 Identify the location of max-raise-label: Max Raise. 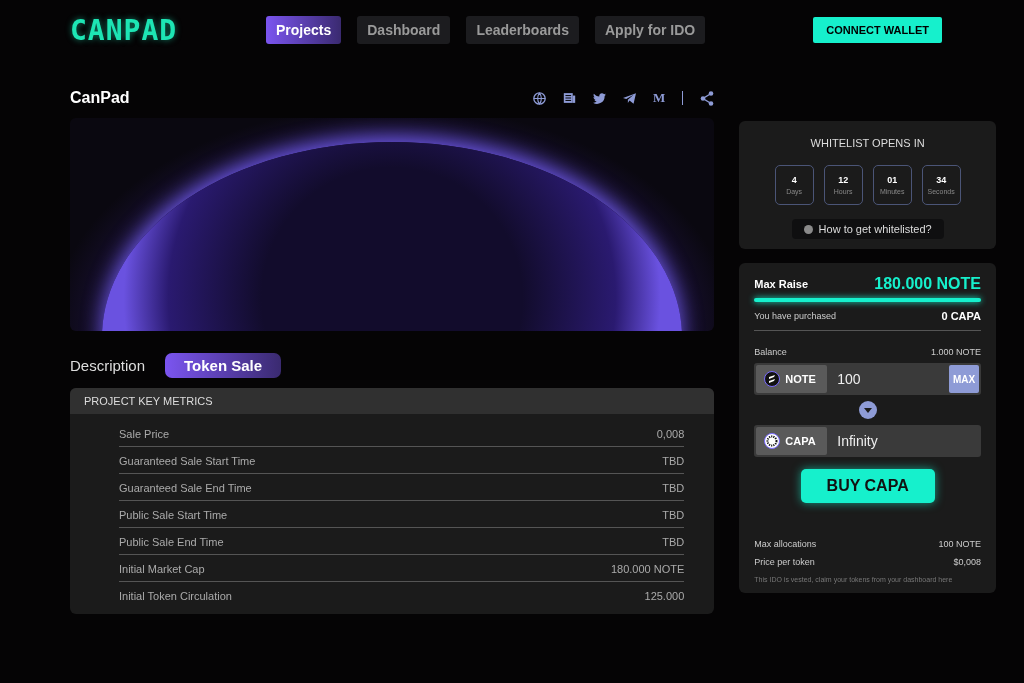
(781, 284).